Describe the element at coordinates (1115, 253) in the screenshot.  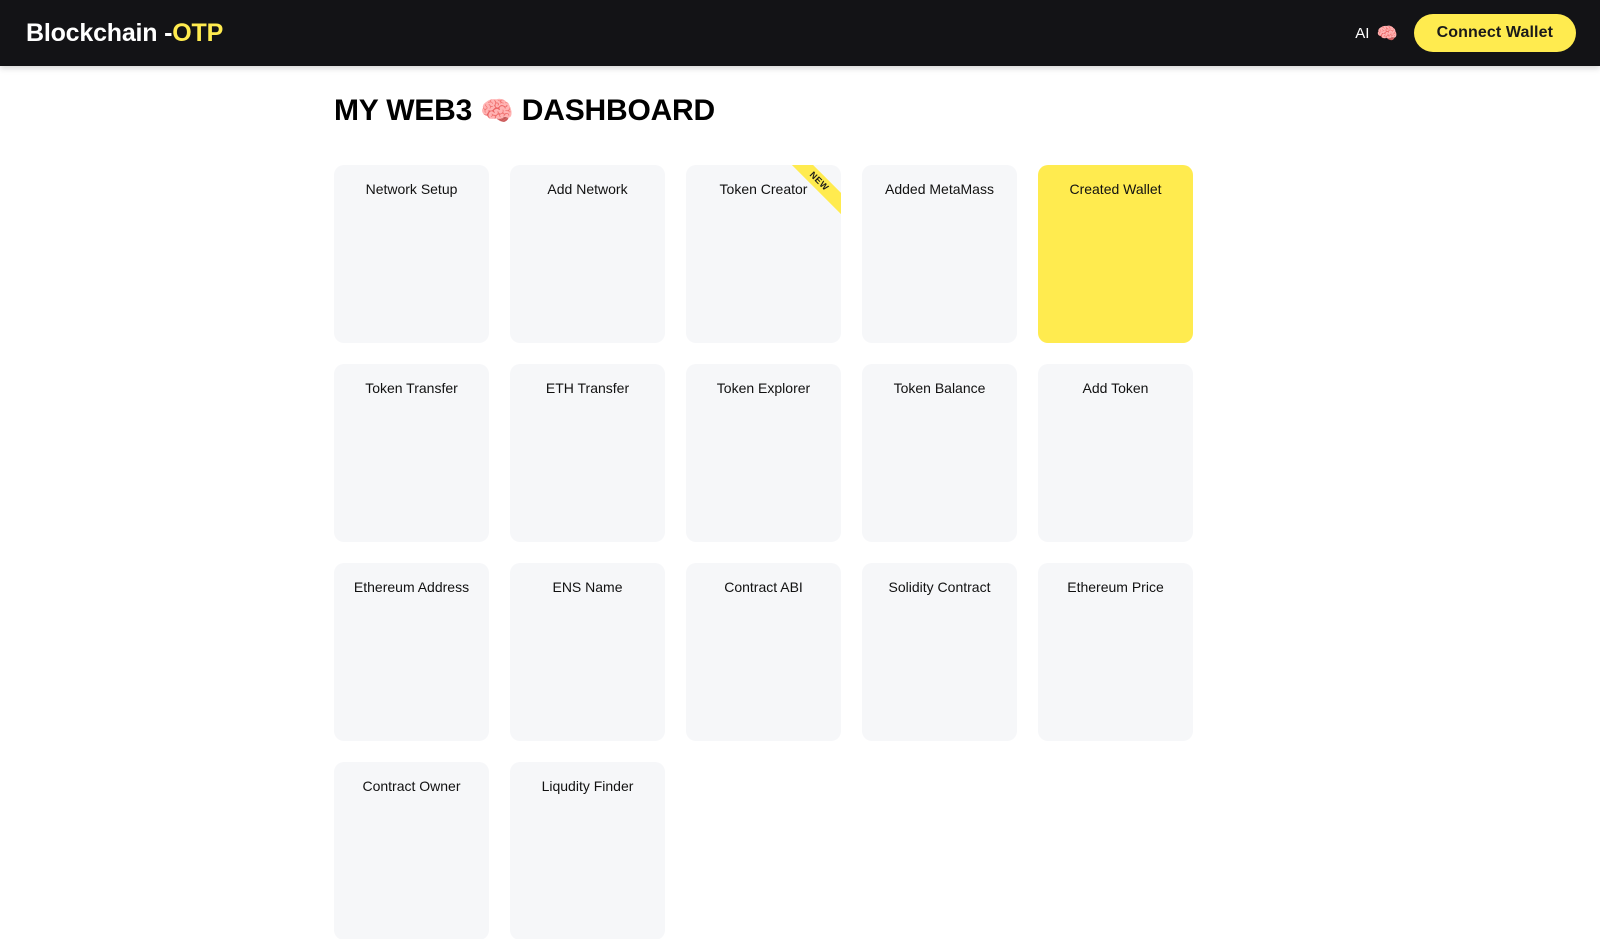
I see `dashboard-card: Created Wallet` at that location.